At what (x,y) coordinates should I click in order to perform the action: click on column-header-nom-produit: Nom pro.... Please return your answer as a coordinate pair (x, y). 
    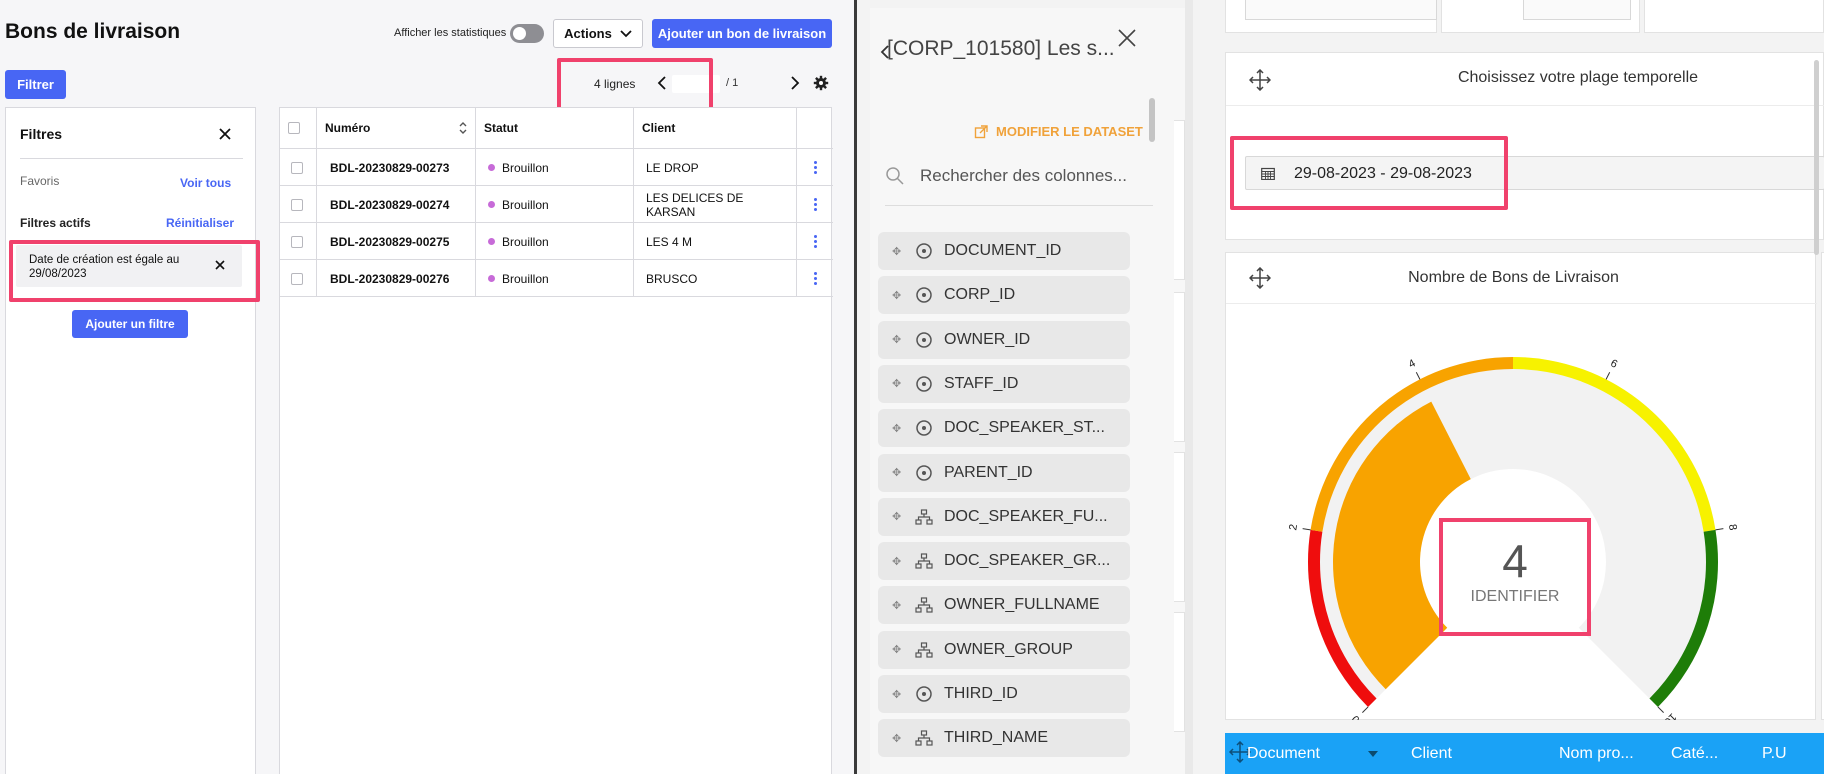
    Looking at the image, I should click on (1596, 754).